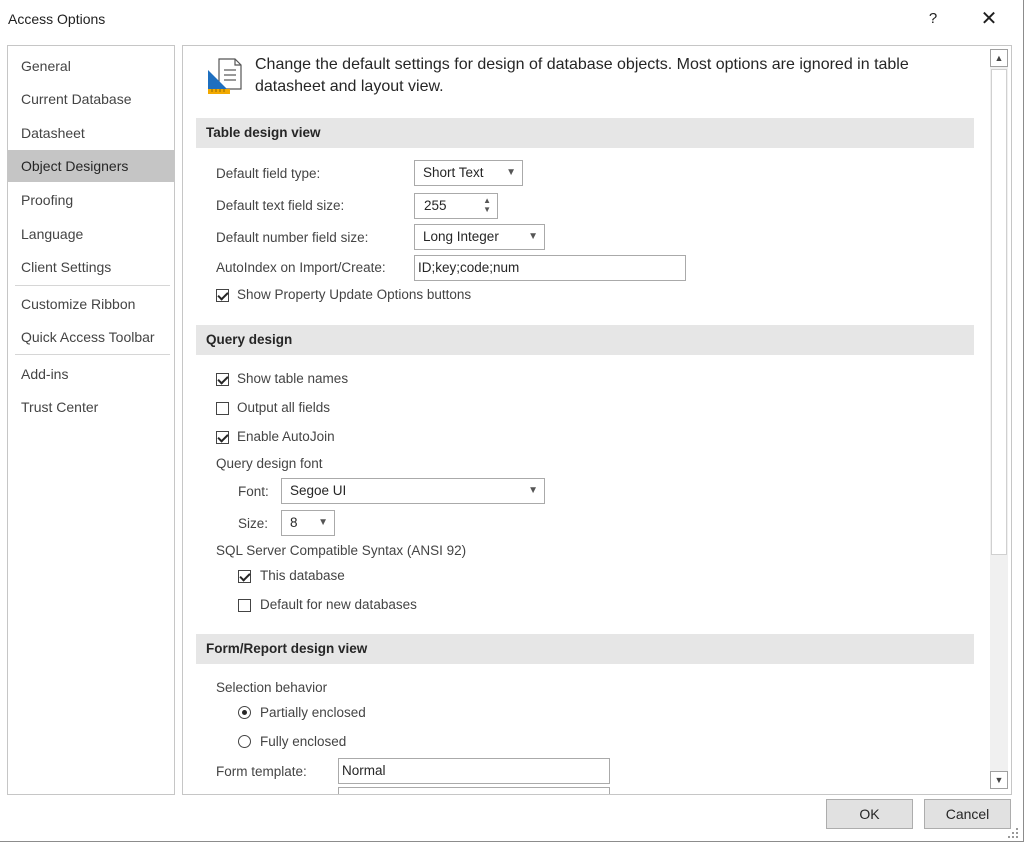 The height and width of the screenshot is (842, 1024). Describe the element at coordinates (999, 780) in the screenshot. I see `scroll-down-icon: ▼` at that location.